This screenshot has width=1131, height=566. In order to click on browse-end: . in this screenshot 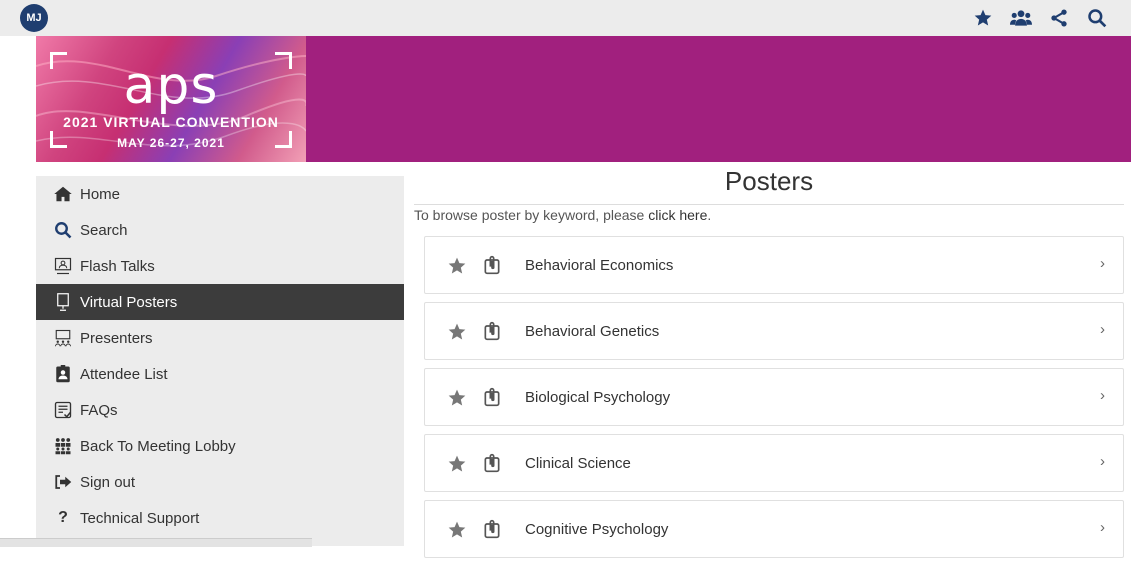, I will do `click(709, 215)`.